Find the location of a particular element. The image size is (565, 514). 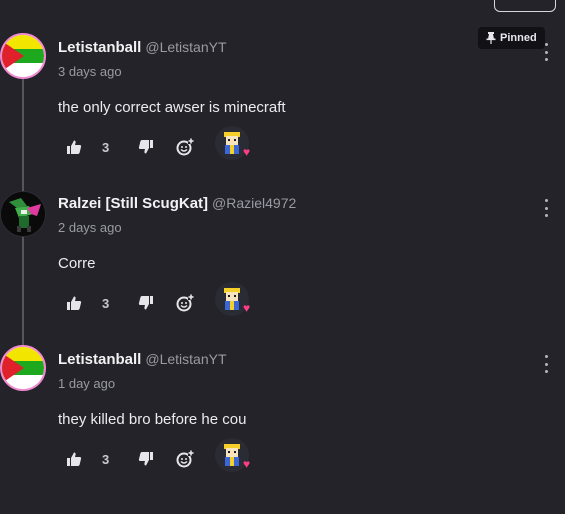

comment-timestamp: 3 days ago is located at coordinates (90, 71).